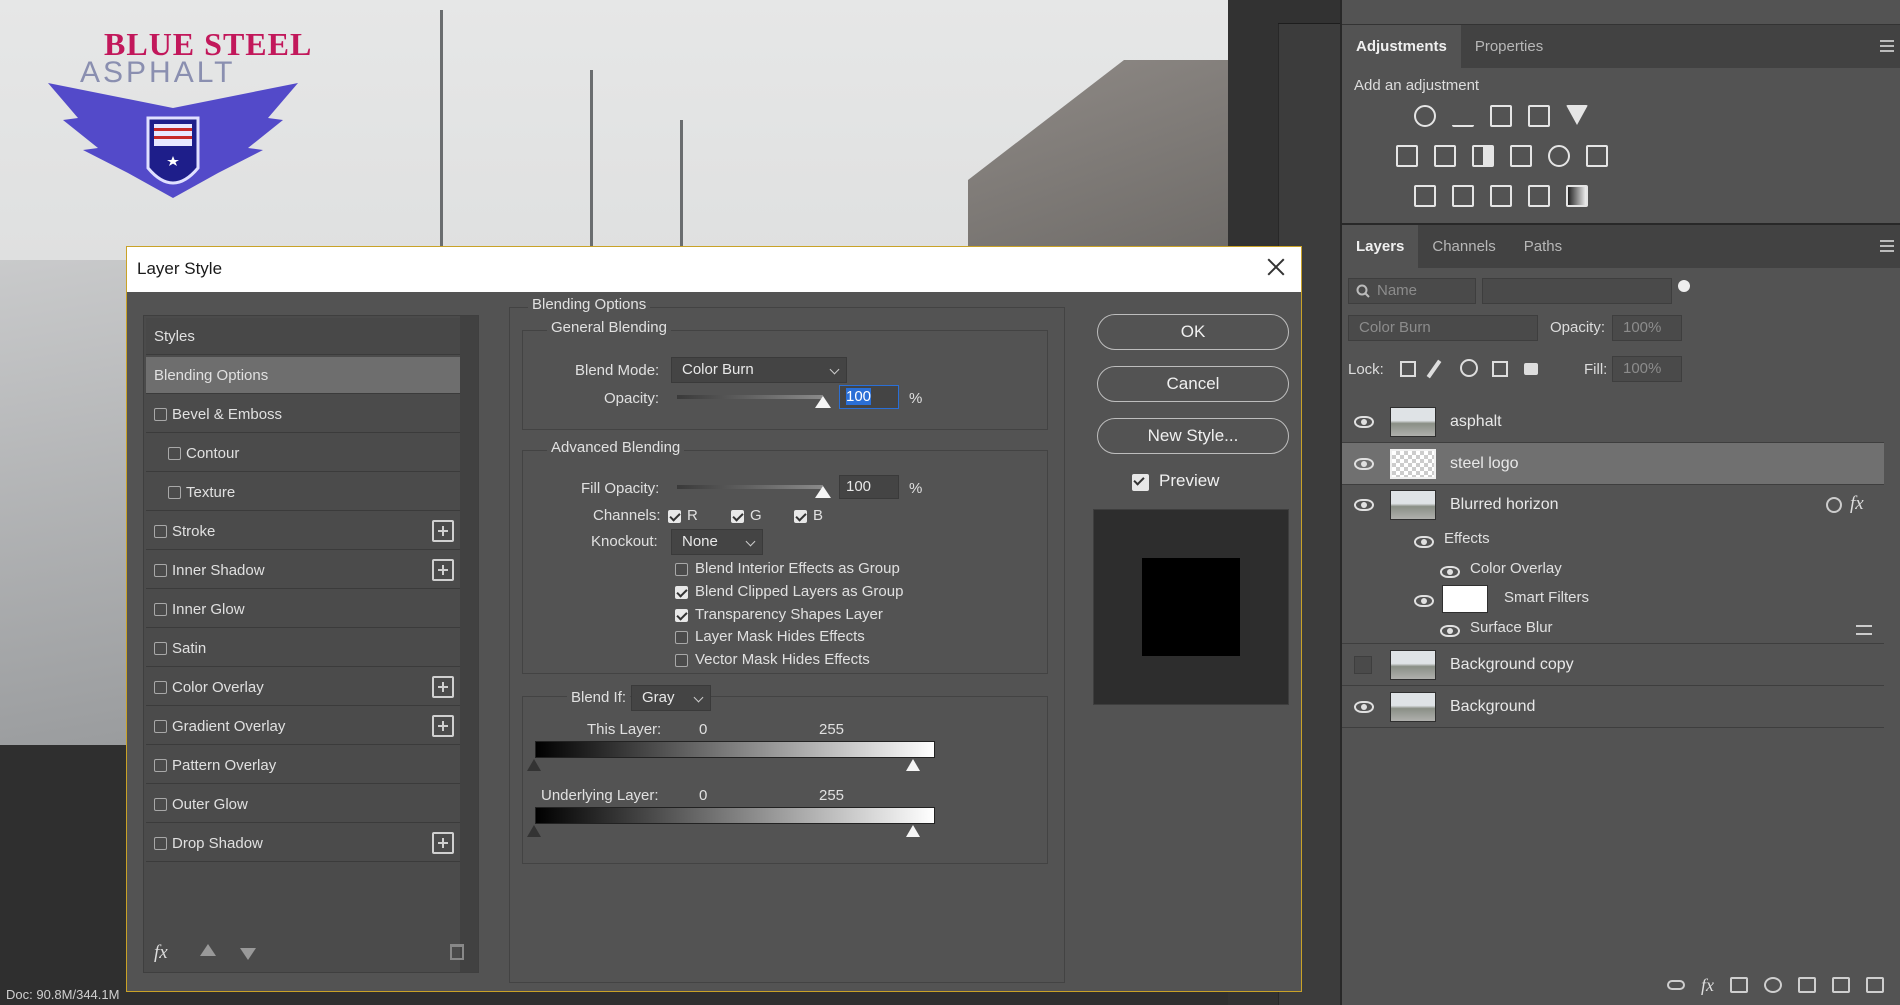 Image resolution: width=1900 pixels, height=1005 pixels. What do you see at coordinates (534, 765) in the screenshot?
I see `this-layer-black-slider` at bounding box center [534, 765].